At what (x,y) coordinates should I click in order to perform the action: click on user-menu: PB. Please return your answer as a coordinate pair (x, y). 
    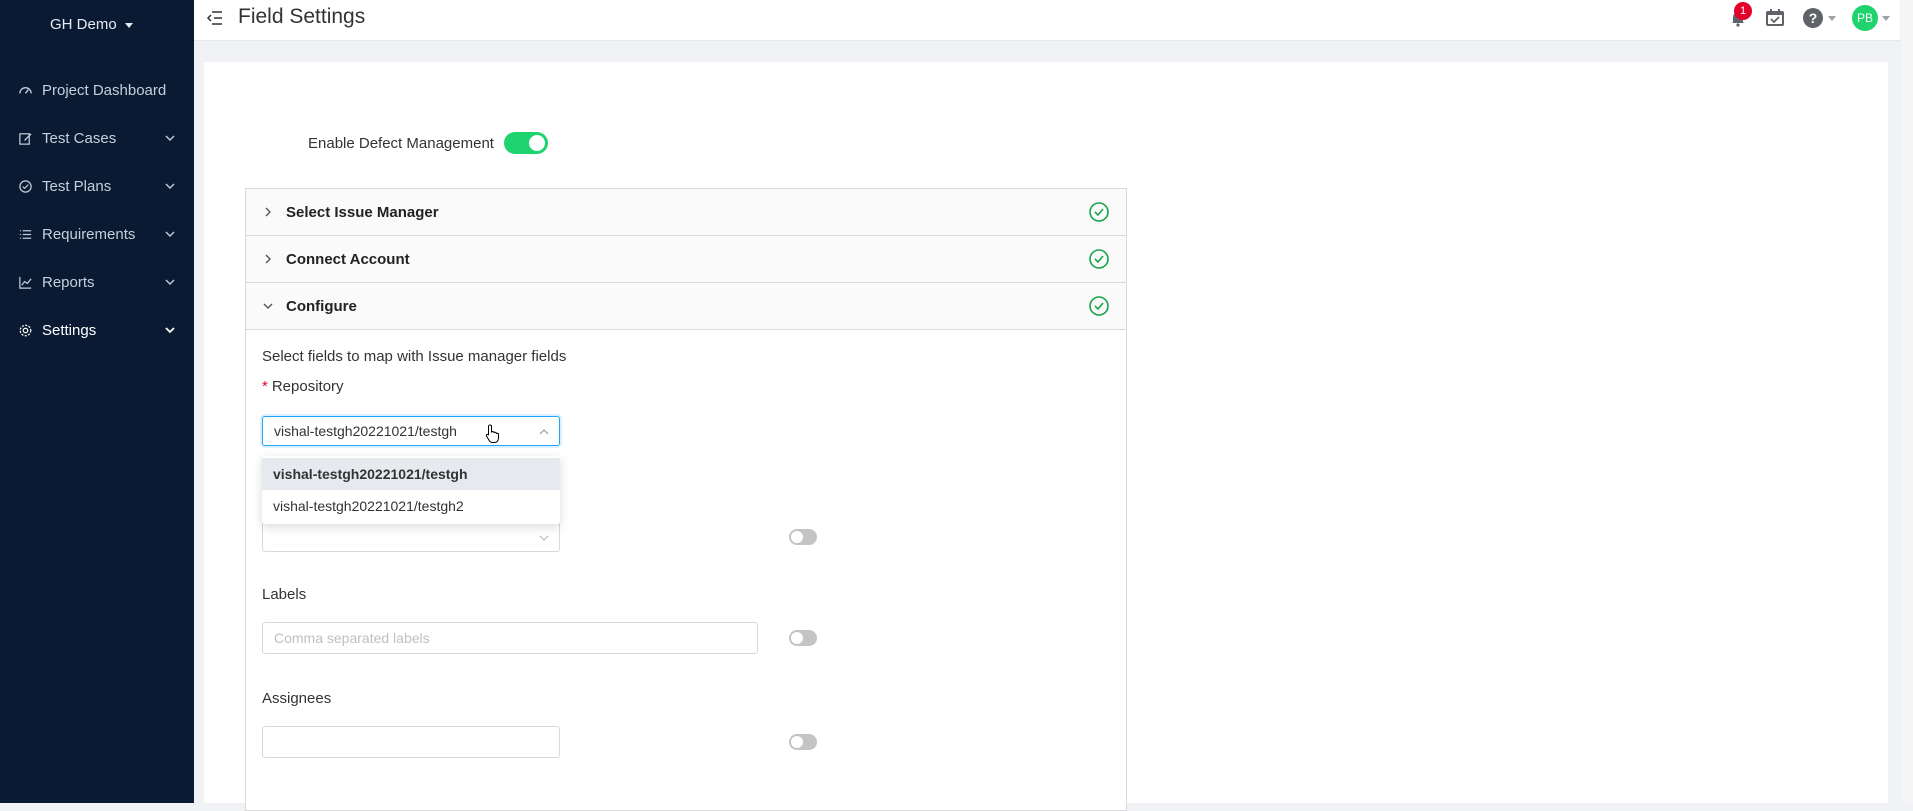
    Looking at the image, I should click on (1871, 18).